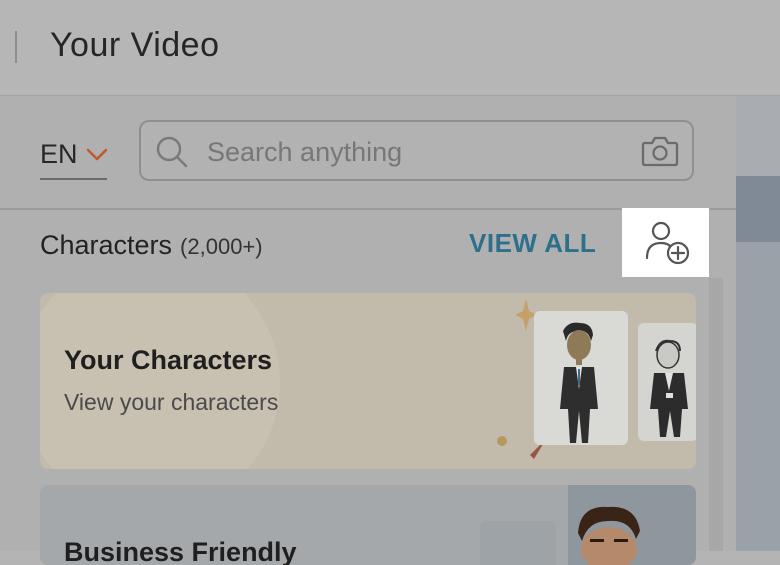 The width and height of the screenshot is (780, 565). Describe the element at coordinates (596, 379) in the screenshot. I see `characters-illustration` at that location.